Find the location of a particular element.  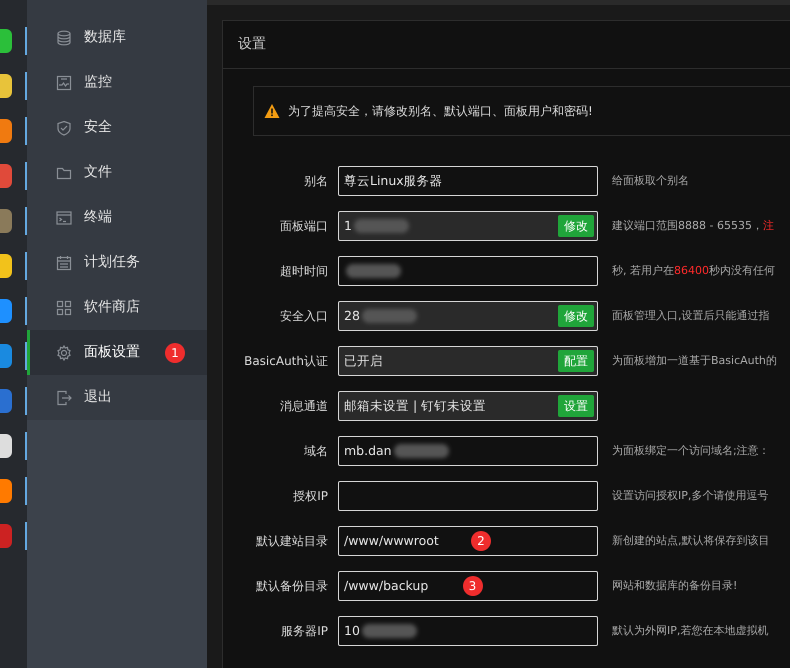

input-field: 邮箱未设置 | 钉钉未设置 设置 is located at coordinates (468, 406).